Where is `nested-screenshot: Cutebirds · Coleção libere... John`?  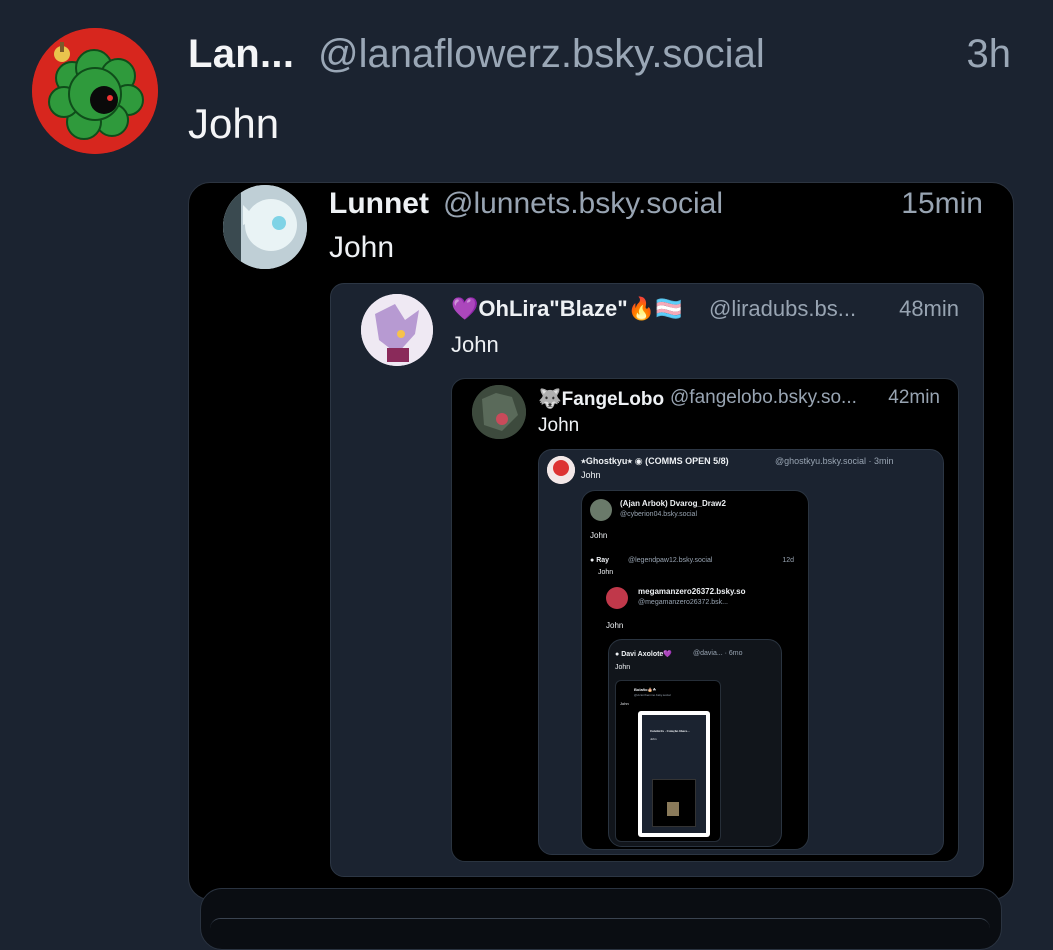 nested-screenshot: Cutebirds · Coleção libere... John is located at coordinates (674, 774).